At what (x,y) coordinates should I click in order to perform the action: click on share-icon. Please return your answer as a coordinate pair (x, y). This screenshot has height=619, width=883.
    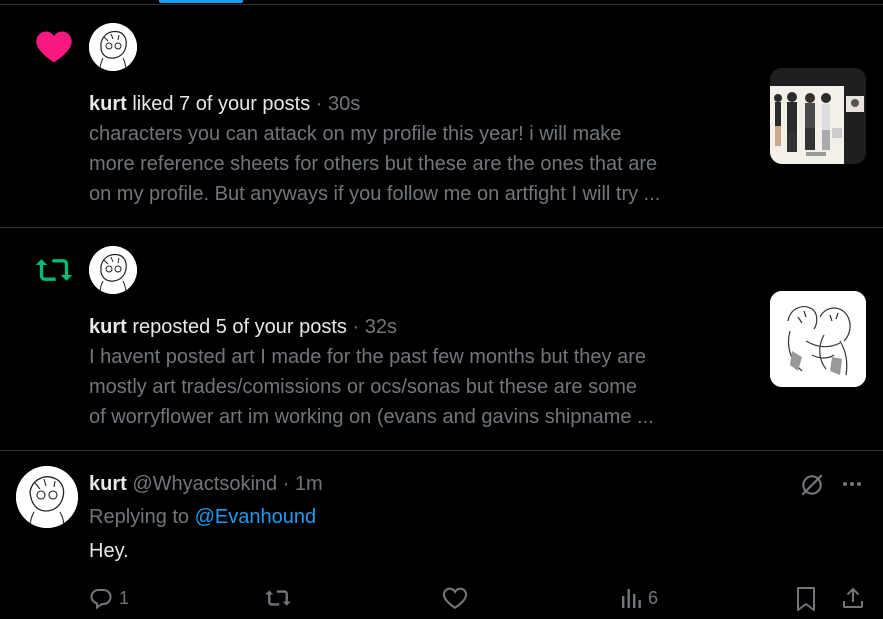
    Looking at the image, I should click on (853, 597).